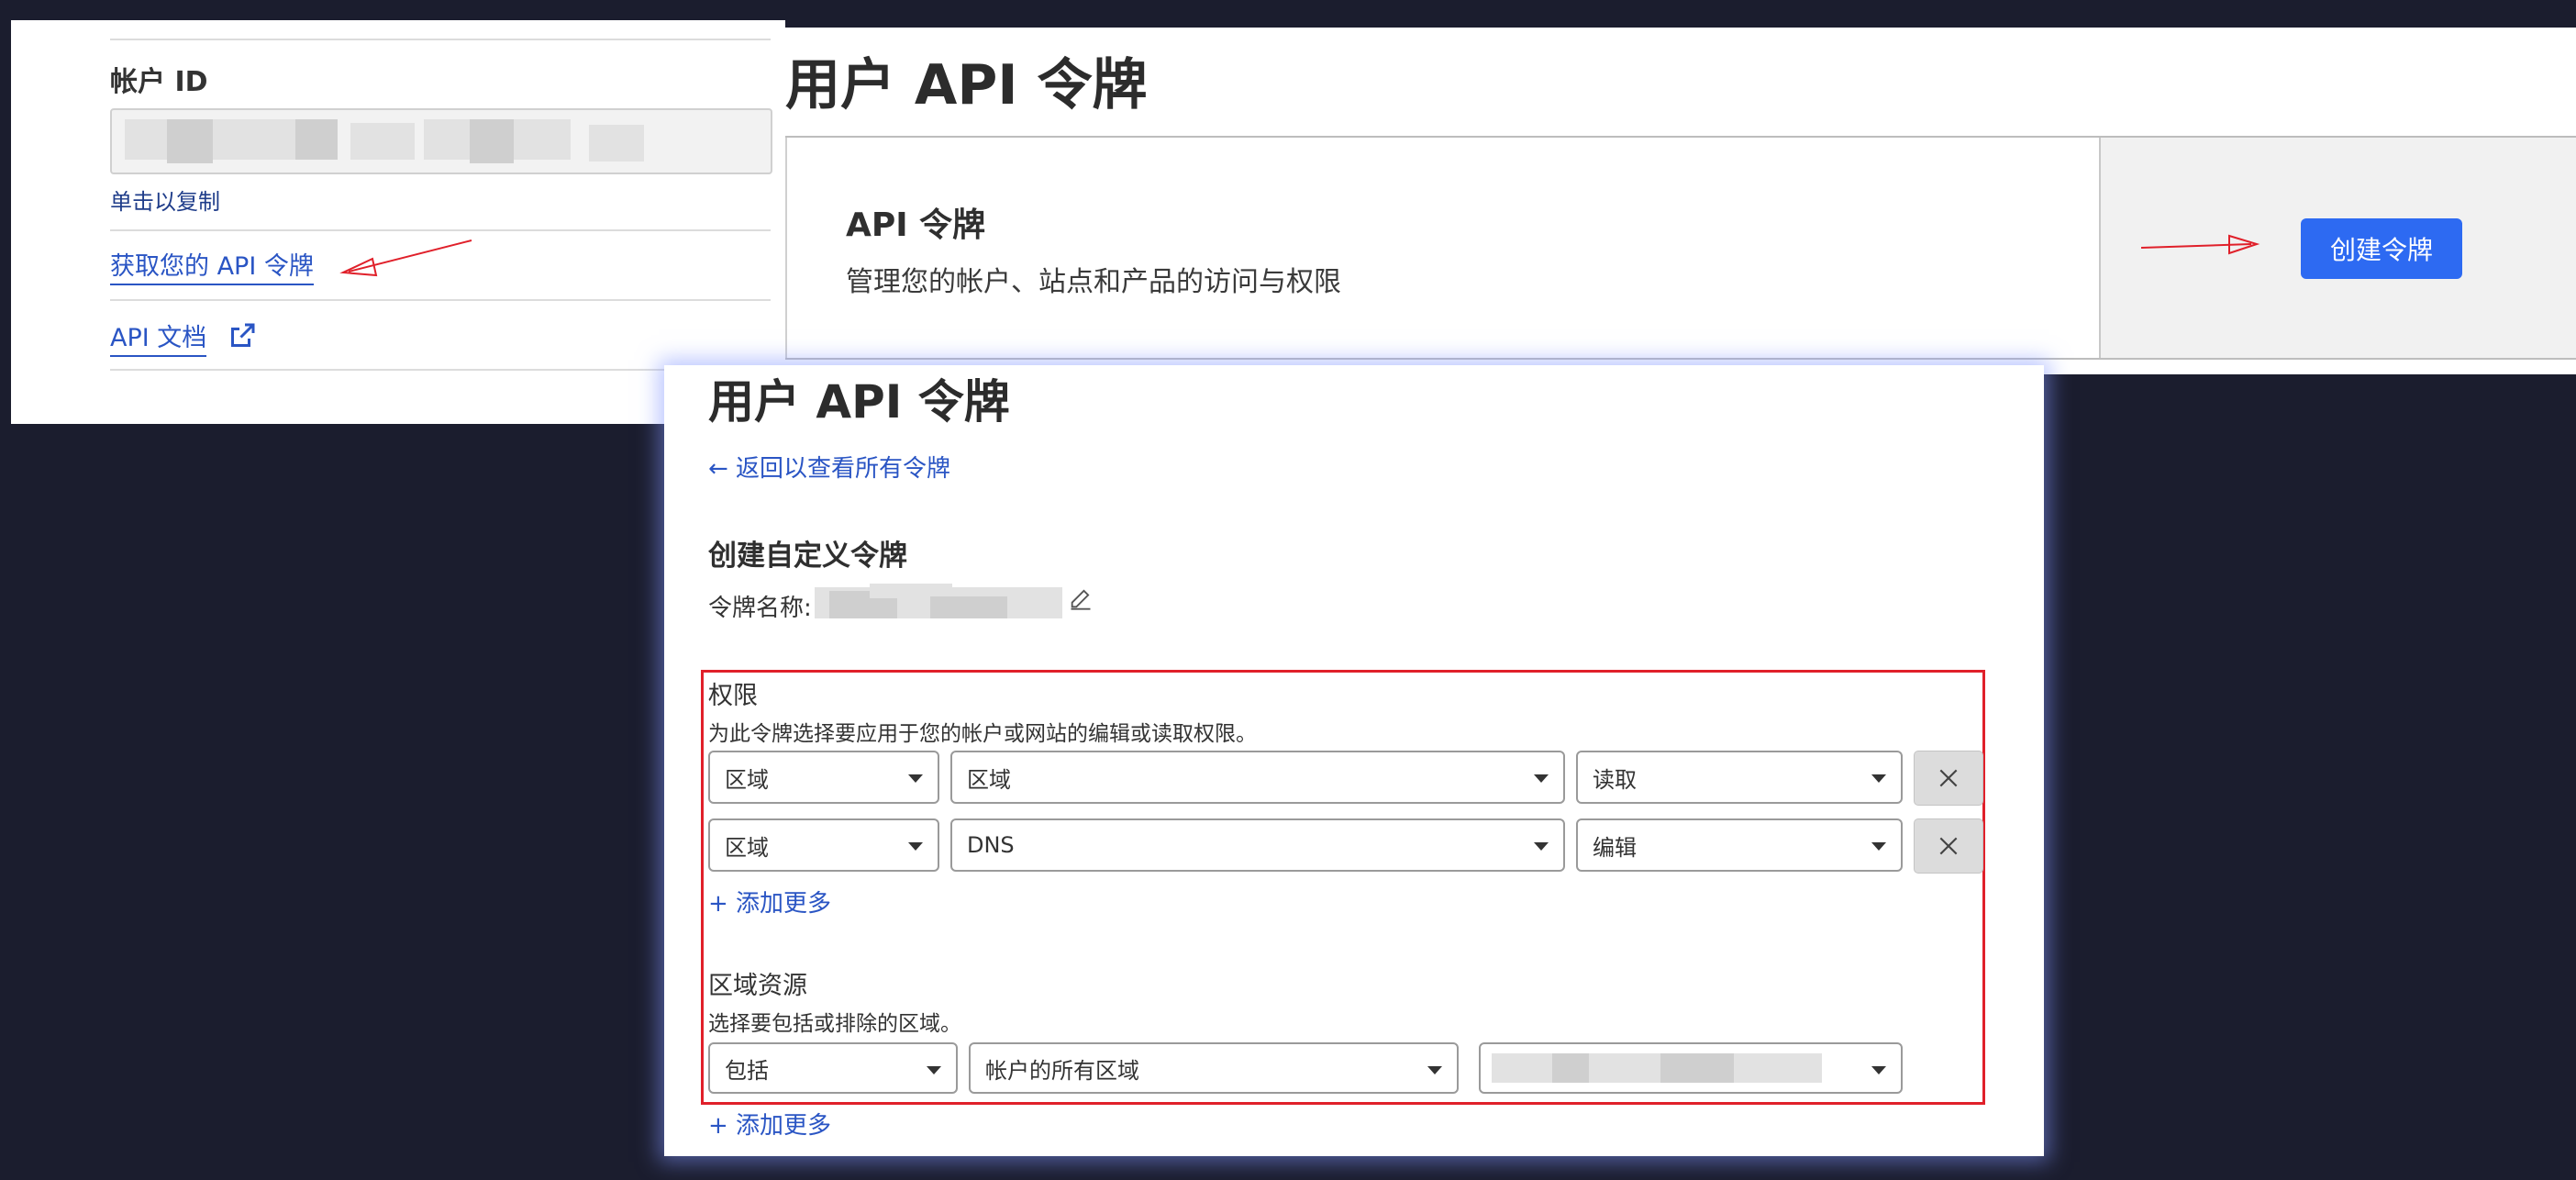 This screenshot has width=2576, height=1180. Describe the element at coordinates (829, 467) in the screenshot. I see `back-link: ← 返回以查看所有令牌` at that location.